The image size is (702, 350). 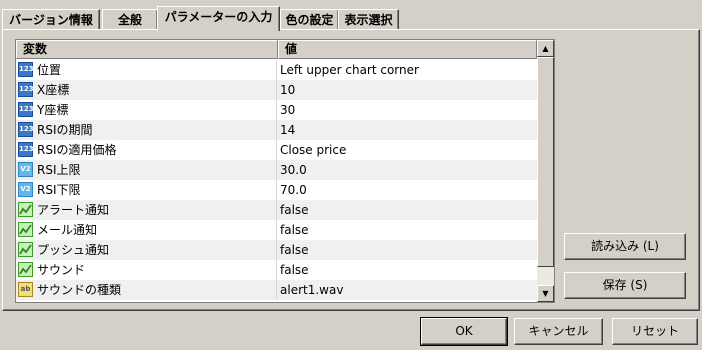 I want to click on tab-label: パラメーターの入力, so click(x=218, y=17).